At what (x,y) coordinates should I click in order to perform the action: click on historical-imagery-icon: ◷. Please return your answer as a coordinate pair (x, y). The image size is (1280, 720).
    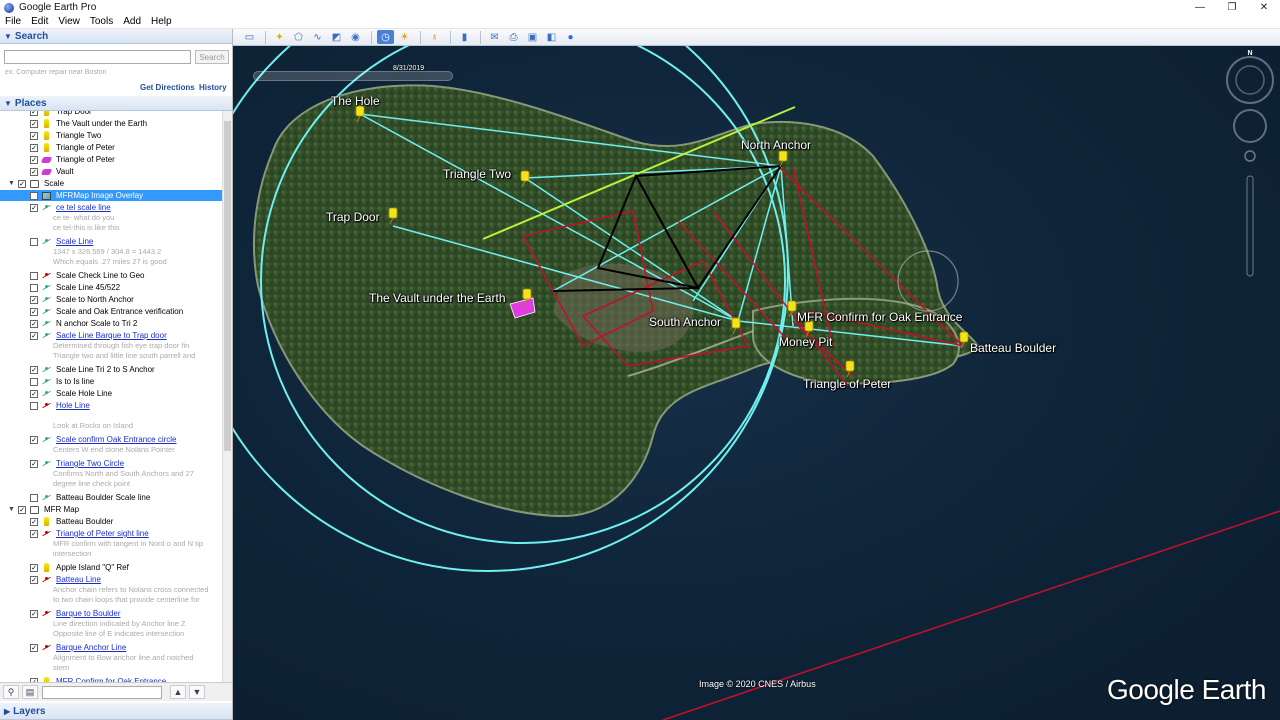
    Looking at the image, I should click on (385, 37).